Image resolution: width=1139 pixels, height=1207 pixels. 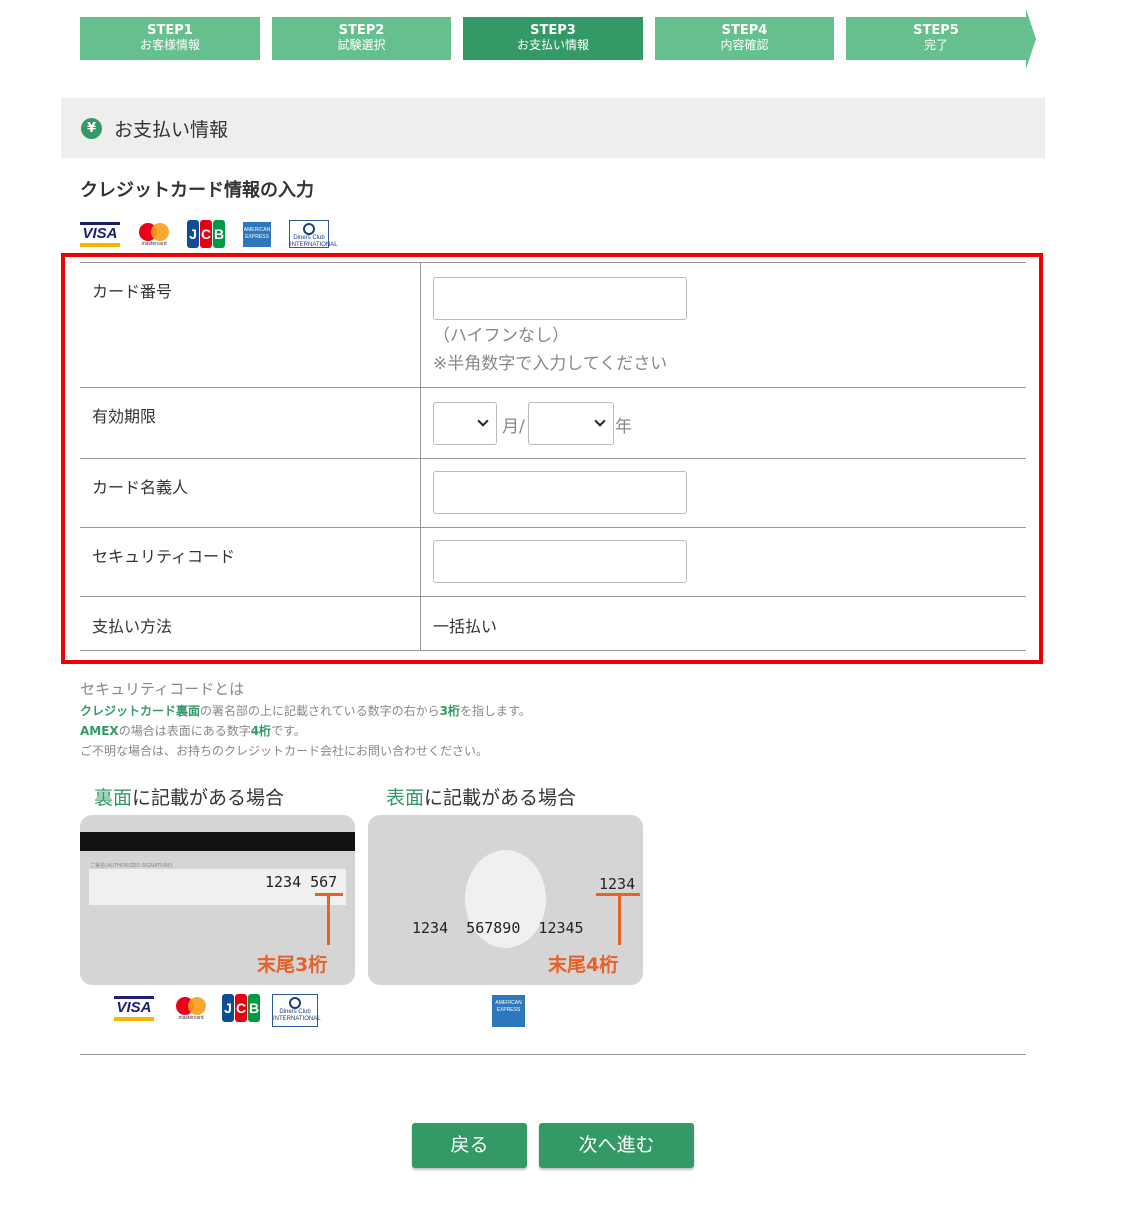 What do you see at coordinates (550, 364) in the screenshot?
I see `card-number-hint-halfwidth: ※半角数字で入力してください` at bounding box center [550, 364].